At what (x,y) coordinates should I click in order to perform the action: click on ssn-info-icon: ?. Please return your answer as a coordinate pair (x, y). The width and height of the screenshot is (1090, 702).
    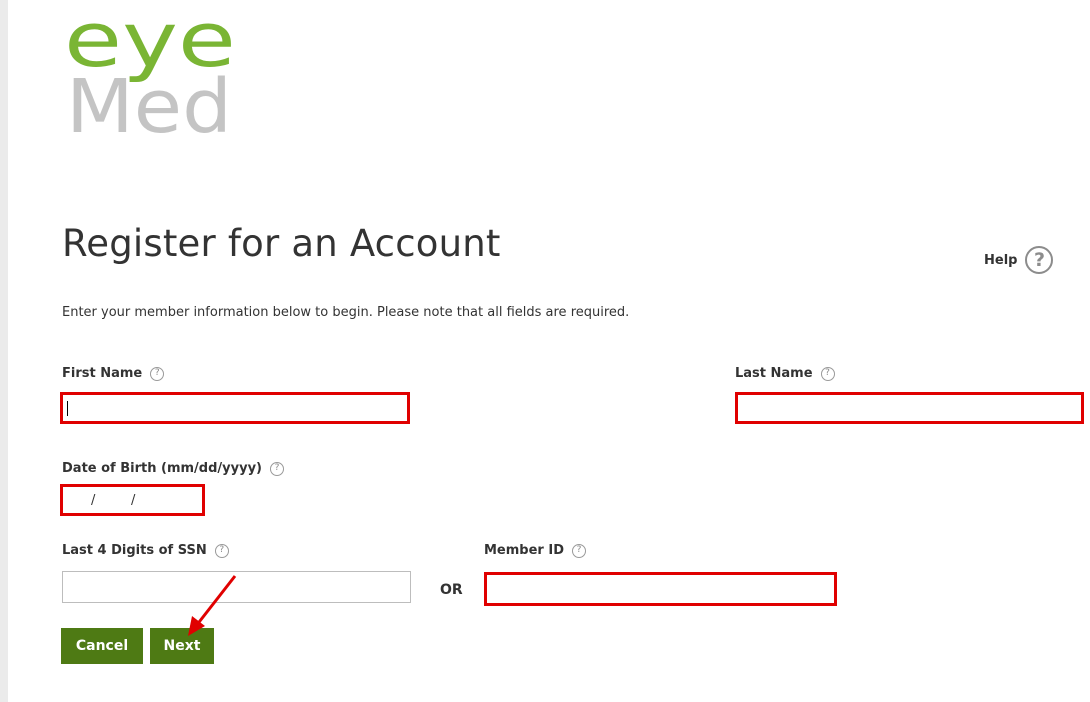
    Looking at the image, I should click on (221, 550).